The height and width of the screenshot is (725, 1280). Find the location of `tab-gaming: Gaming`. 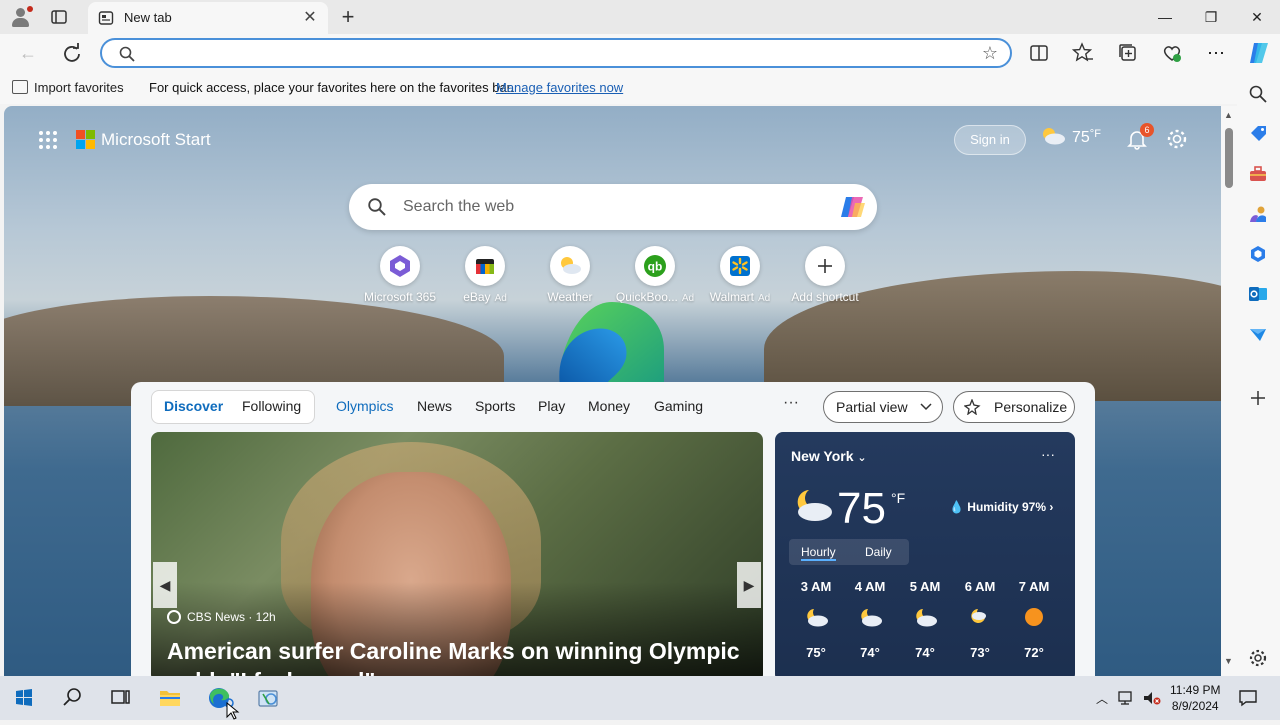

tab-gaming: Gaming is located at coordinates (678, 406).